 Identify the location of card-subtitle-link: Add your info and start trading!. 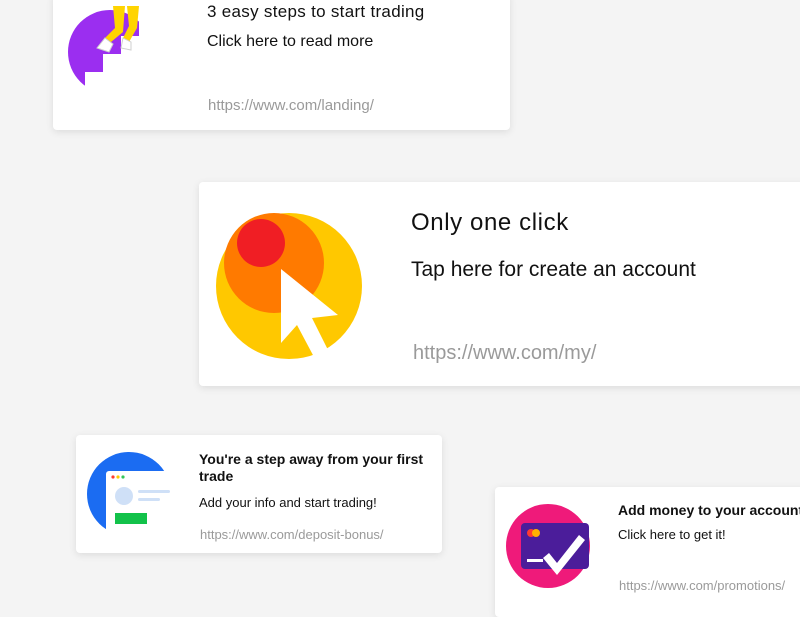
(288, 502).